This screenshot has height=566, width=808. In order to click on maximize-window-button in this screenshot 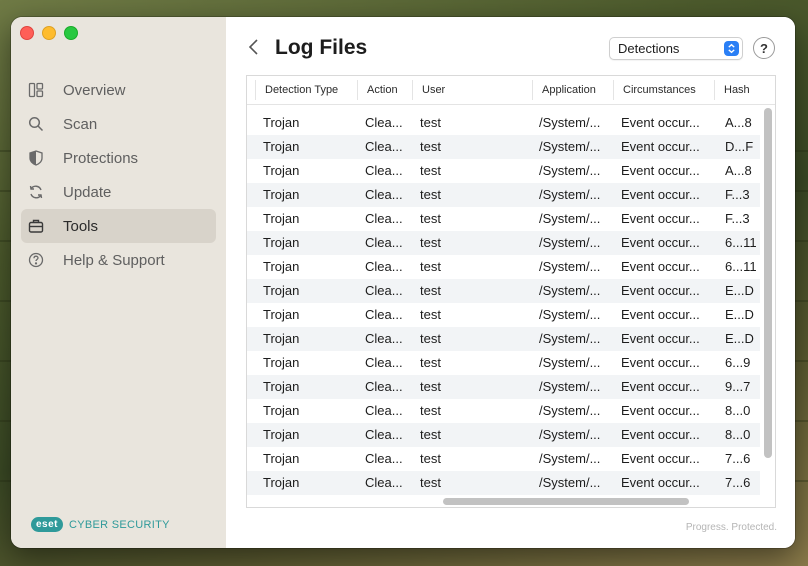, I will do `click(71, 33)`.